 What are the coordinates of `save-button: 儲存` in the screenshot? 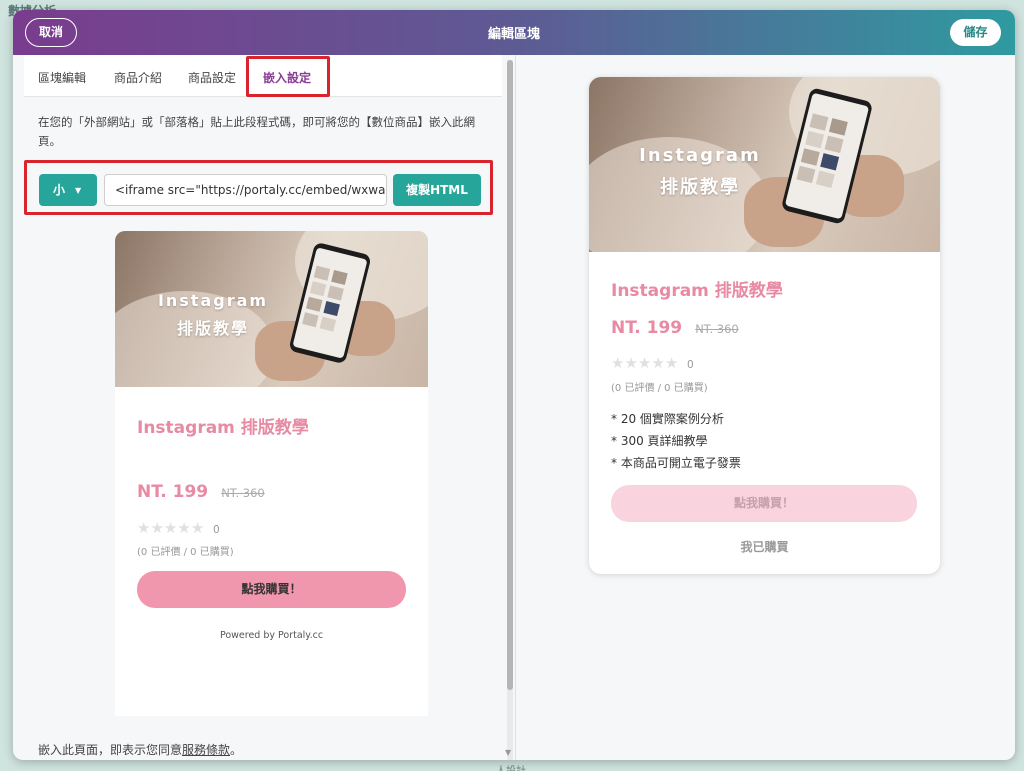 It's located at (975, 32).